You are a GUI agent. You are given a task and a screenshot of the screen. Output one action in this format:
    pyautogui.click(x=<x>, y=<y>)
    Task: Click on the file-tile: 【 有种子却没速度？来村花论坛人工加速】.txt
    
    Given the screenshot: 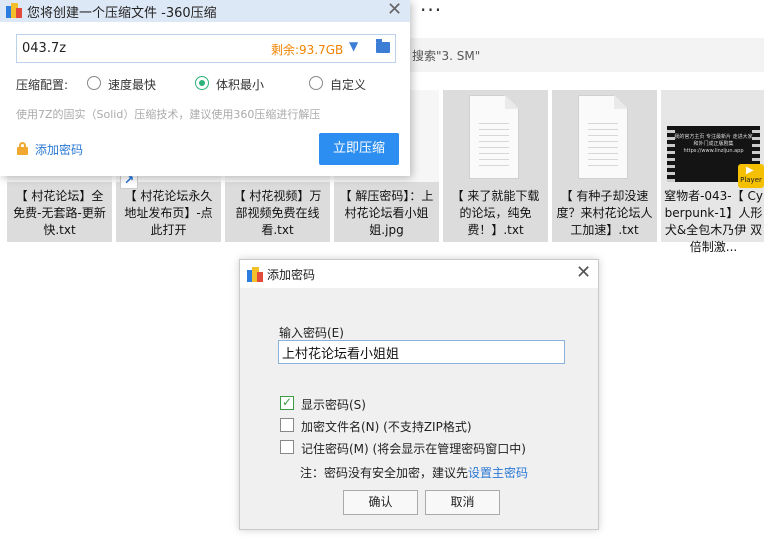 What is the action you would take?
    pyautogui.click(x=604, y=166)
    